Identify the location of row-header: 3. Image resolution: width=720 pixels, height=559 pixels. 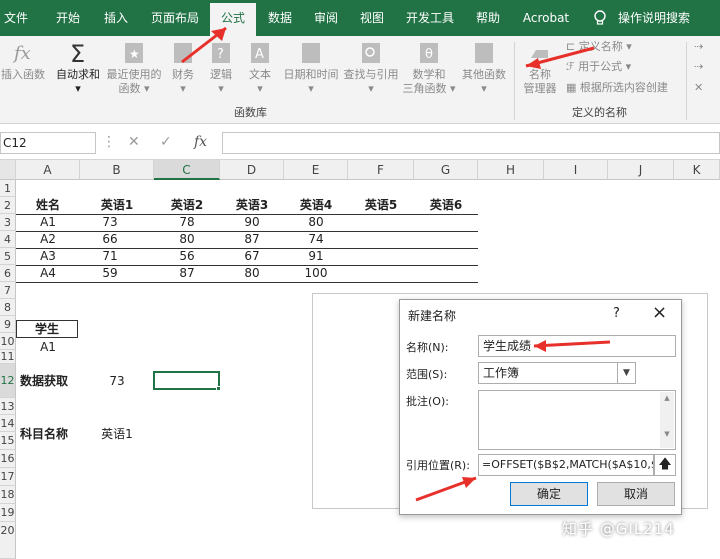
(8, 222).